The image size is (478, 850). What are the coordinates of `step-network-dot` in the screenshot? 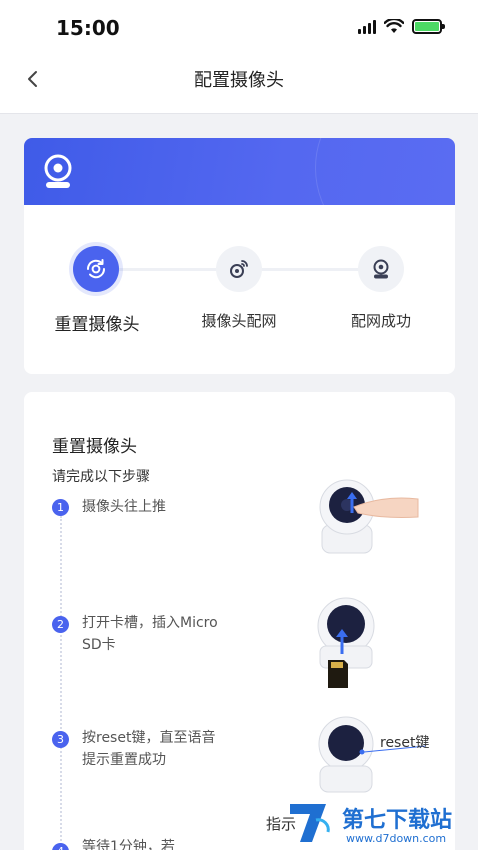 It's located at (239, 269).